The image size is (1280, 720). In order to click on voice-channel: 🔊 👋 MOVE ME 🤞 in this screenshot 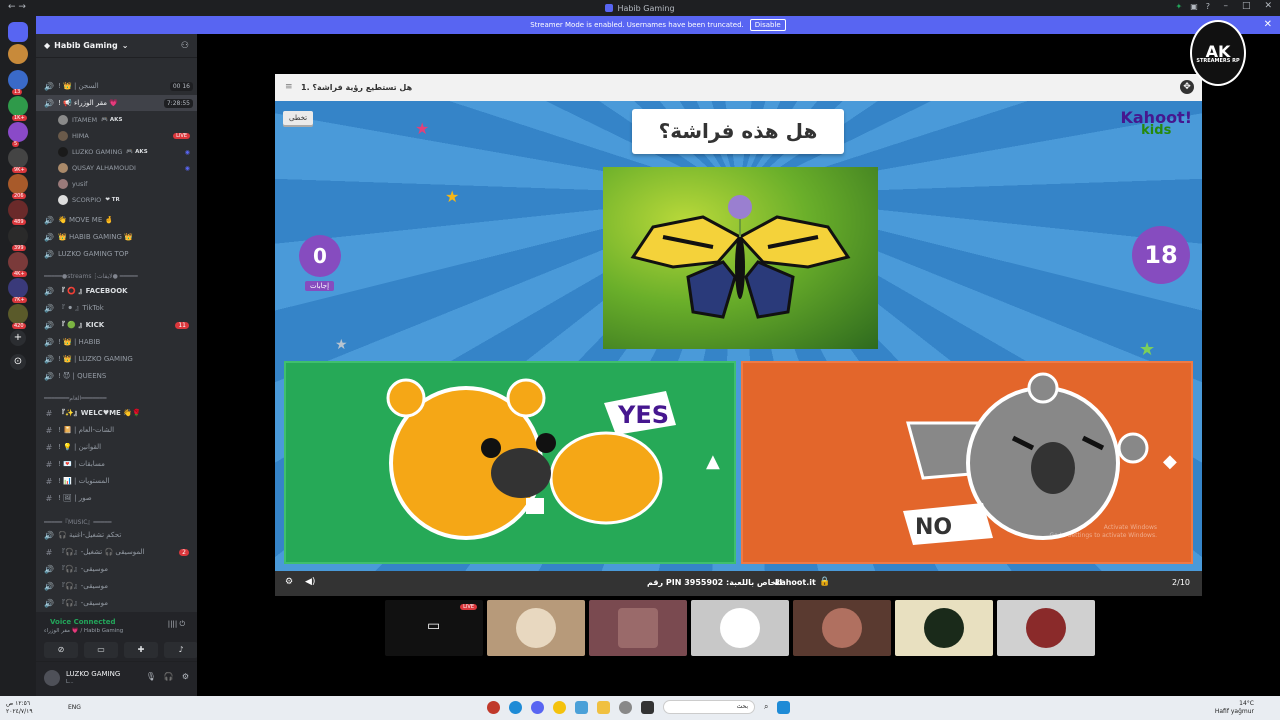, I will do `click(116, 220)`.